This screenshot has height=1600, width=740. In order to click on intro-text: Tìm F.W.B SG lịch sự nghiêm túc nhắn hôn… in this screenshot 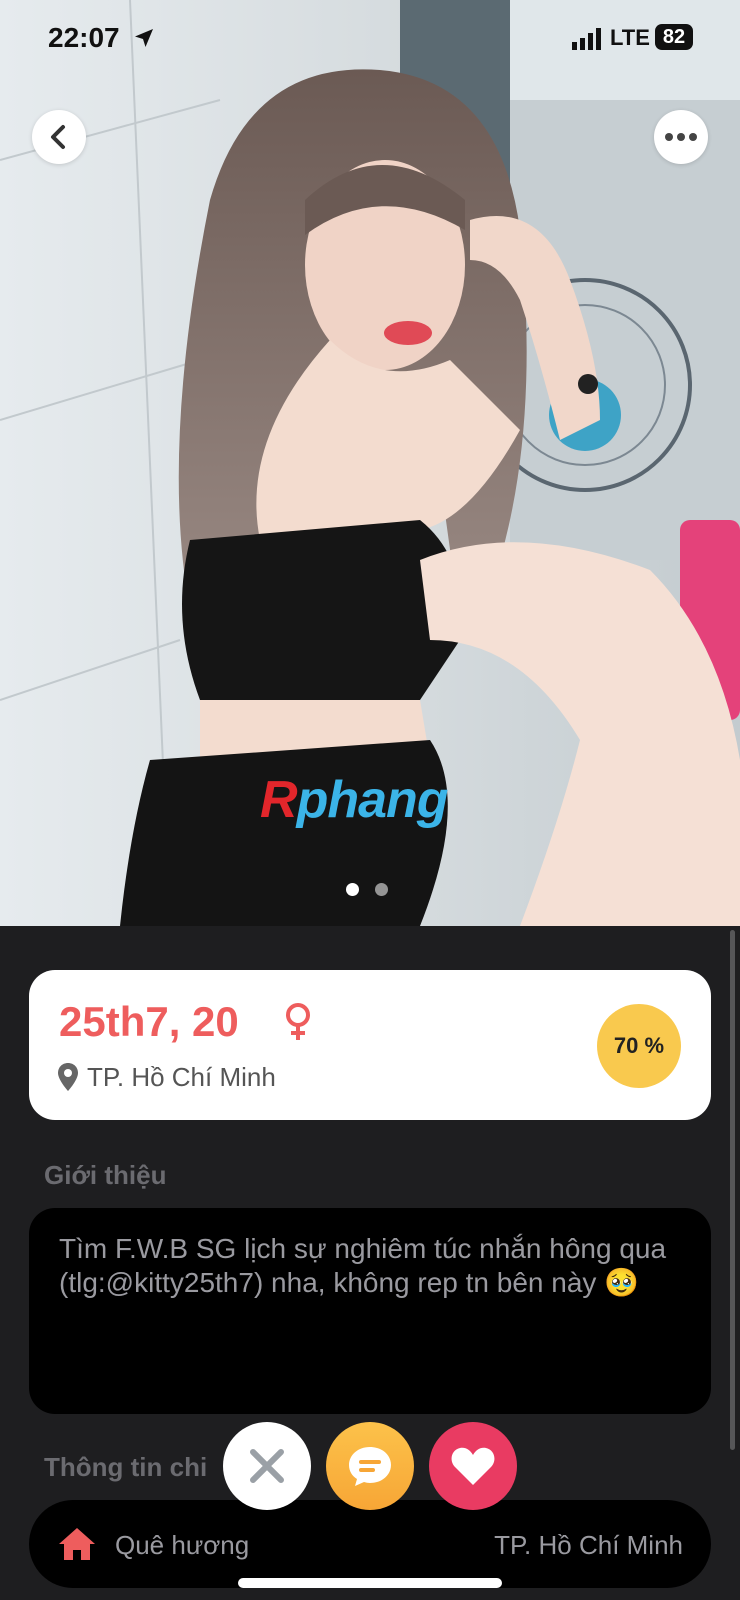, I will do `click(363, 1265)`.